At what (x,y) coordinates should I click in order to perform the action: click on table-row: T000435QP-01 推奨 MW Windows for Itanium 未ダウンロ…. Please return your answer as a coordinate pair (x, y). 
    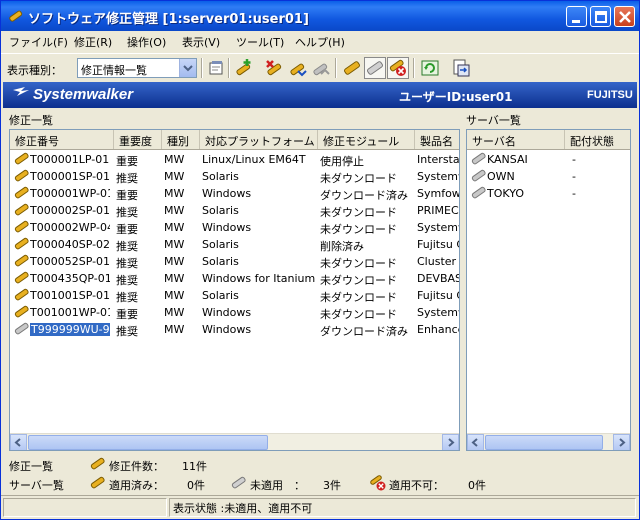
    Looking at the image, I should click on (234, 278).